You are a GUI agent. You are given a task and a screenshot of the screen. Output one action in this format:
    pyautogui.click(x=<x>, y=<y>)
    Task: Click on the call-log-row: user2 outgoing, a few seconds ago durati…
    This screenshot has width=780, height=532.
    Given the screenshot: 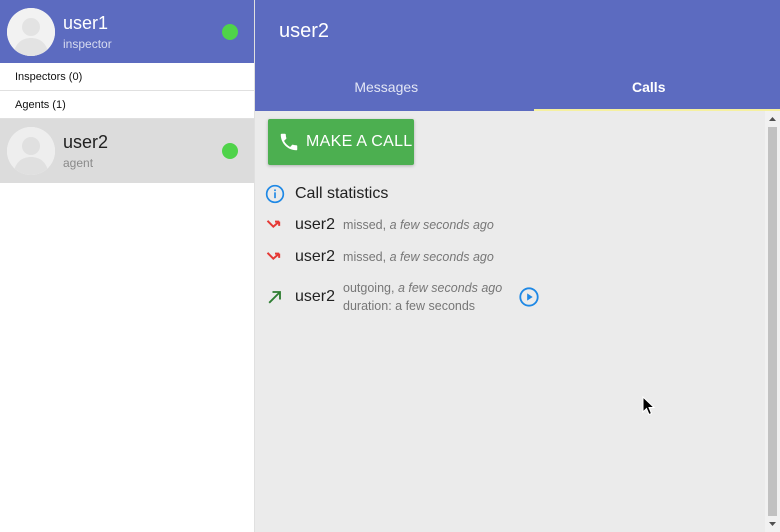 What is the action you would take?
    pyautogui.click(x=402, y=297)
    